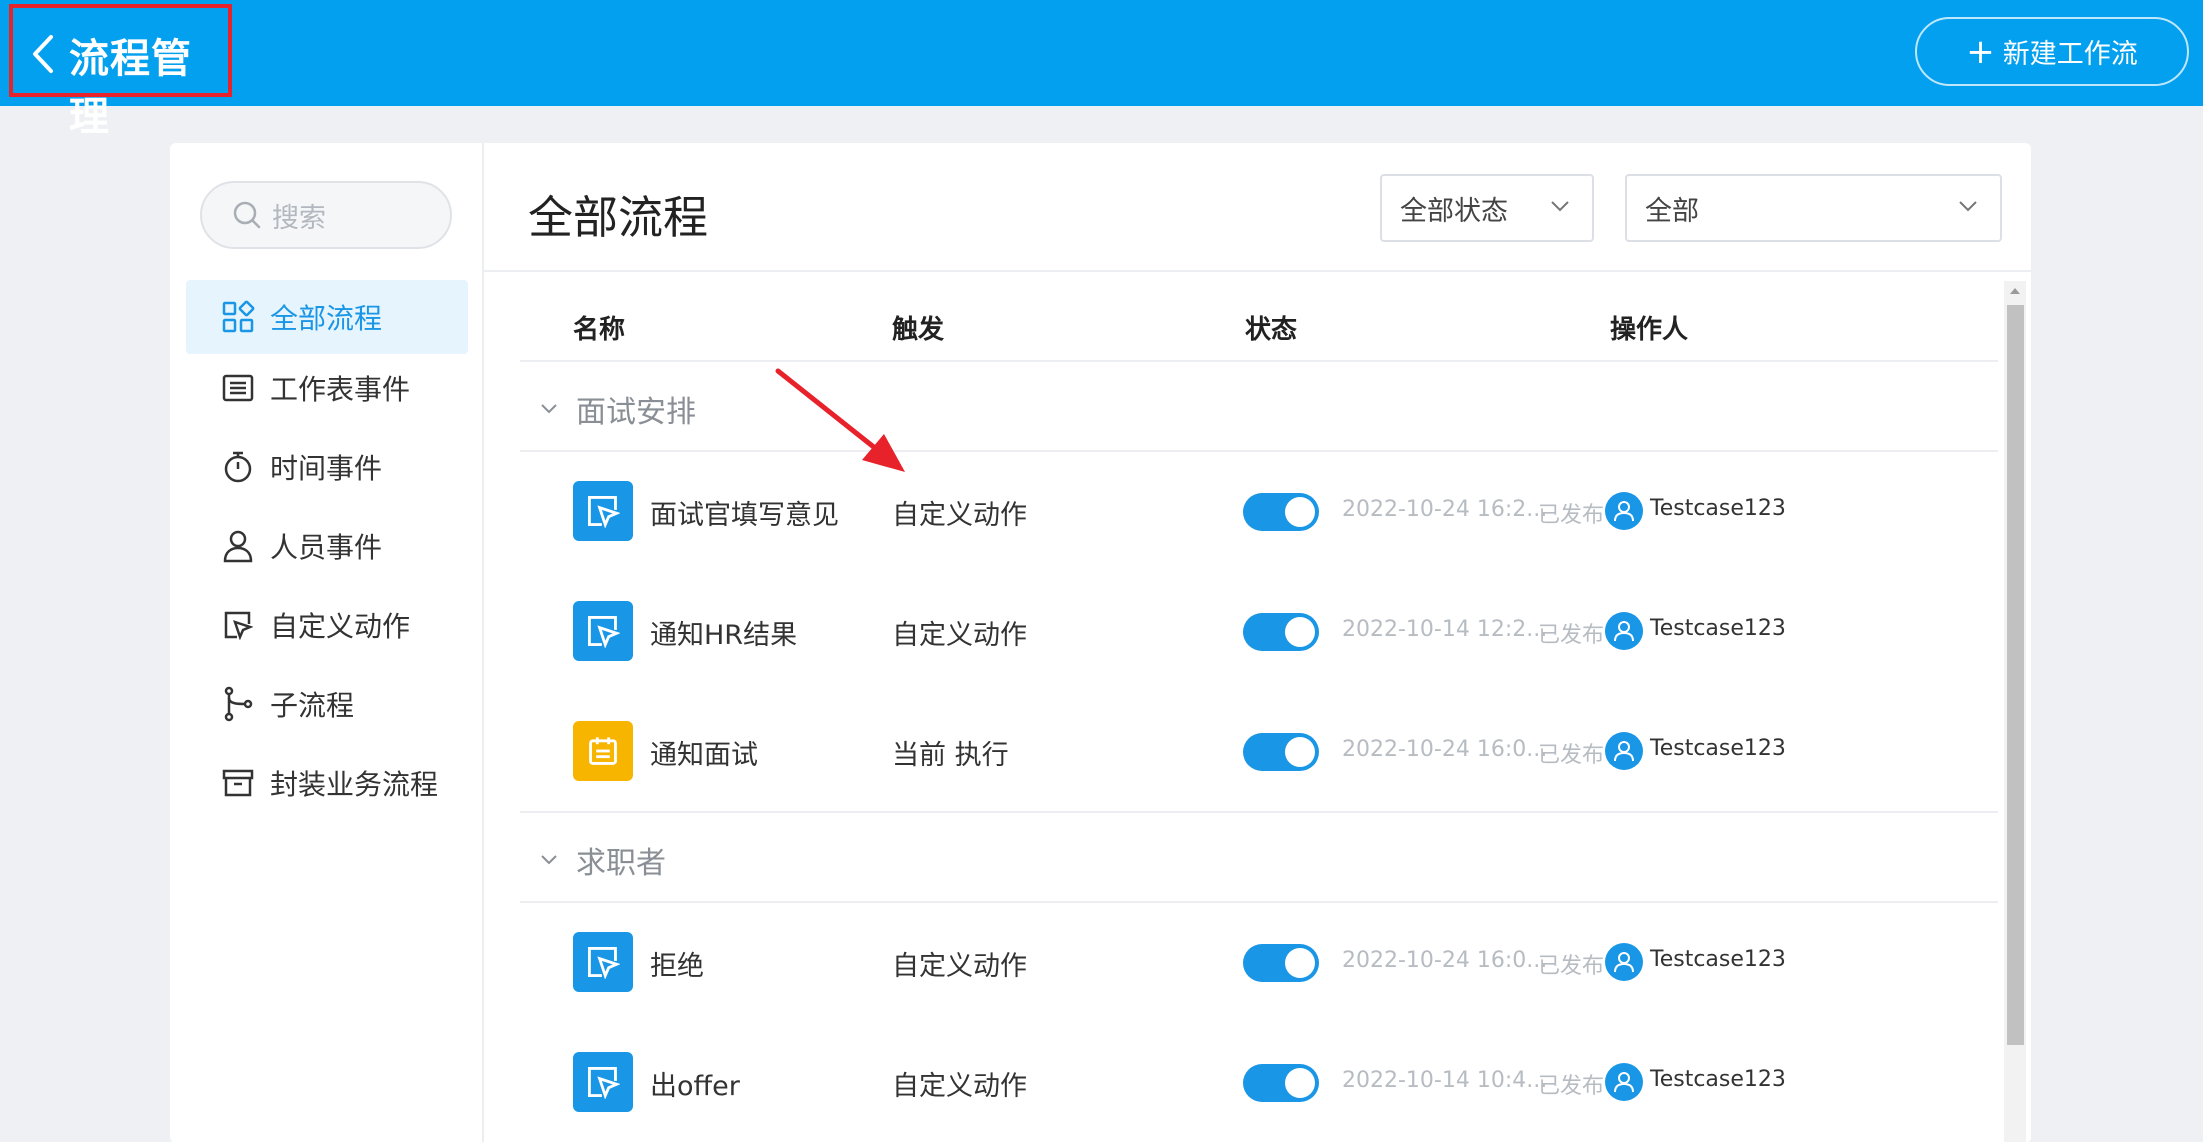  I want to click on page-title: 流程管理, so click(130, 88).